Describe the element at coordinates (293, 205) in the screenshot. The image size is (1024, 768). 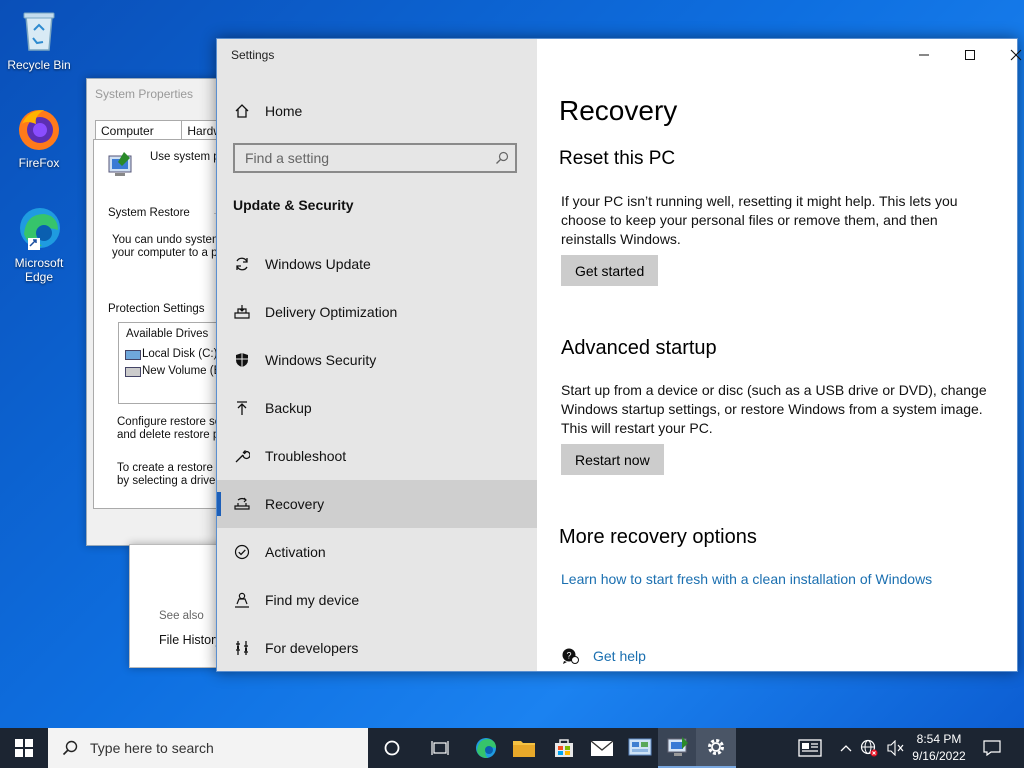
I see `section-heading: Update & Security` at that location.